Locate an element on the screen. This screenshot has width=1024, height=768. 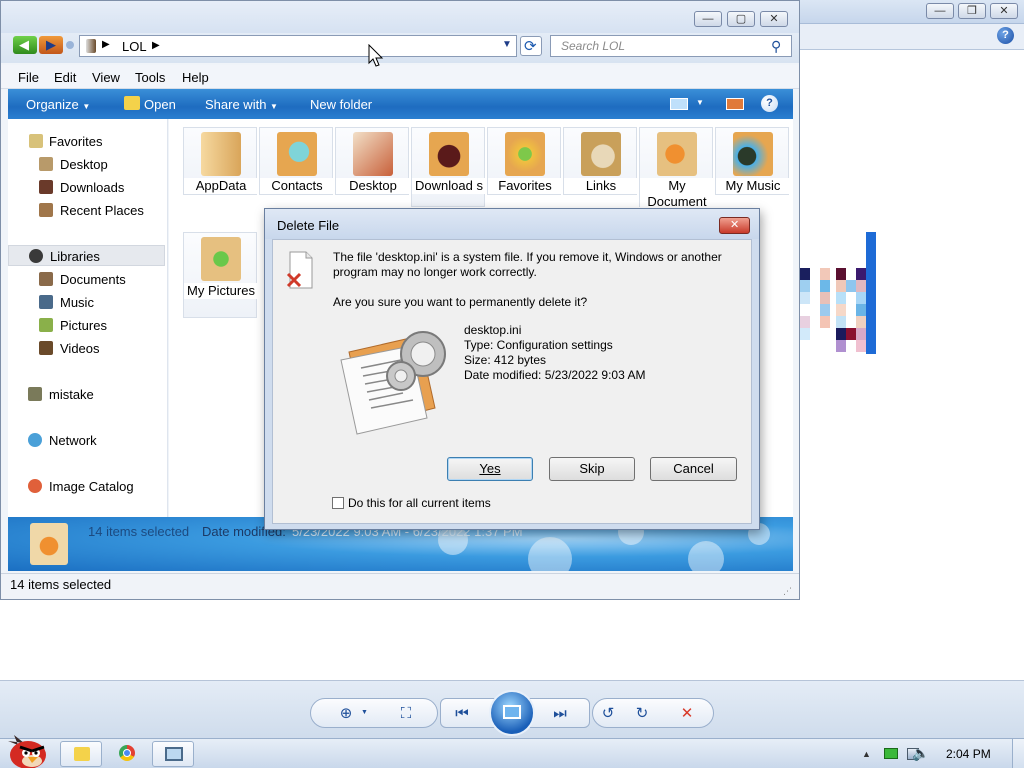
nav-desktop: Desktop is located at coordinates (86, 164).